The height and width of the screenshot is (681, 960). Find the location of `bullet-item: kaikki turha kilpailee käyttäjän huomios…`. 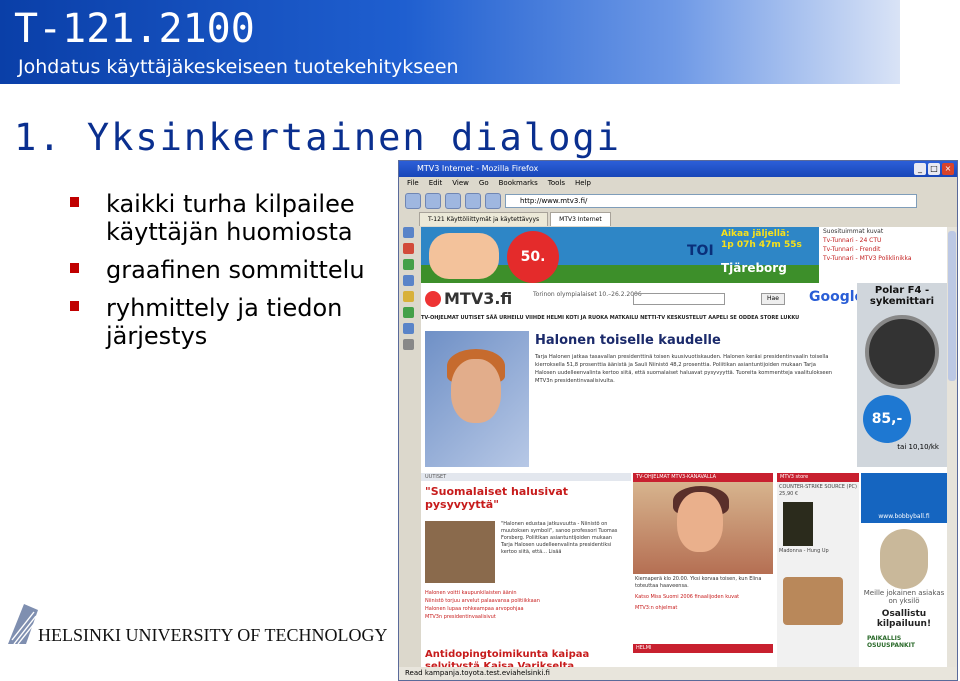

bullet-item: kaikki turha kilpailee käyttäjän huomios… is located at coordinates (235, 218).